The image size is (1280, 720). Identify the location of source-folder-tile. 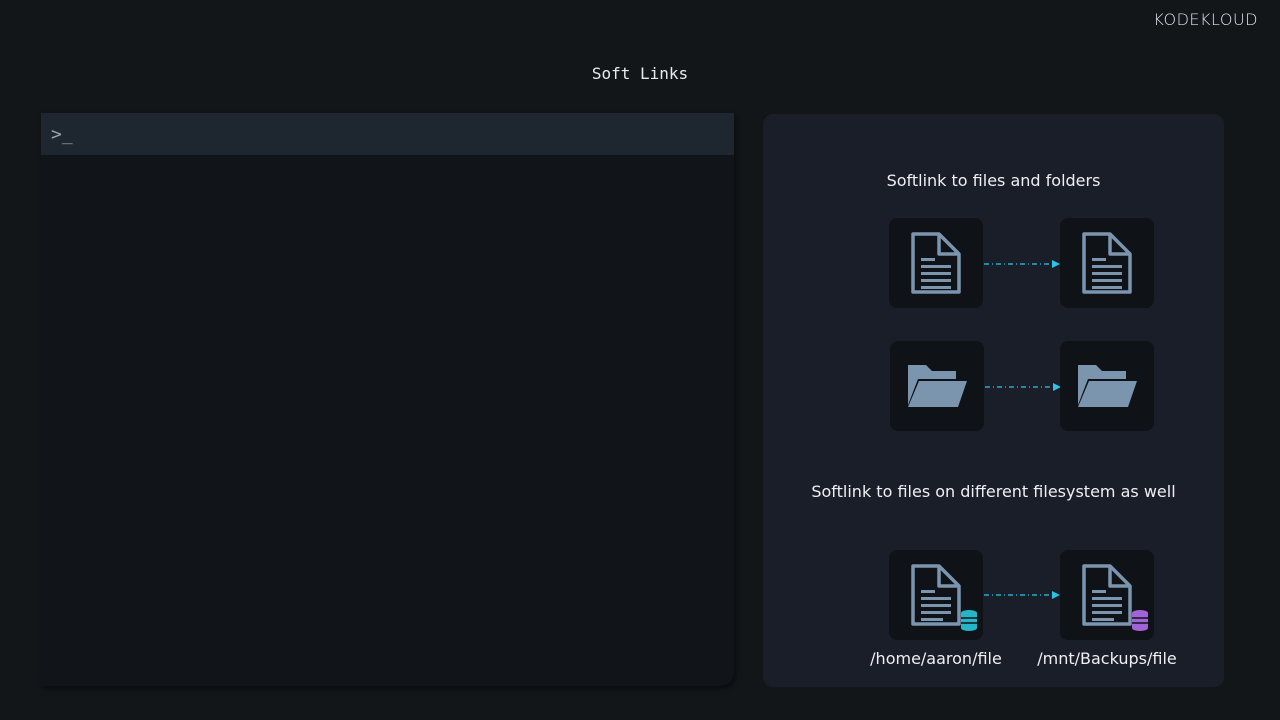
(937, 386).